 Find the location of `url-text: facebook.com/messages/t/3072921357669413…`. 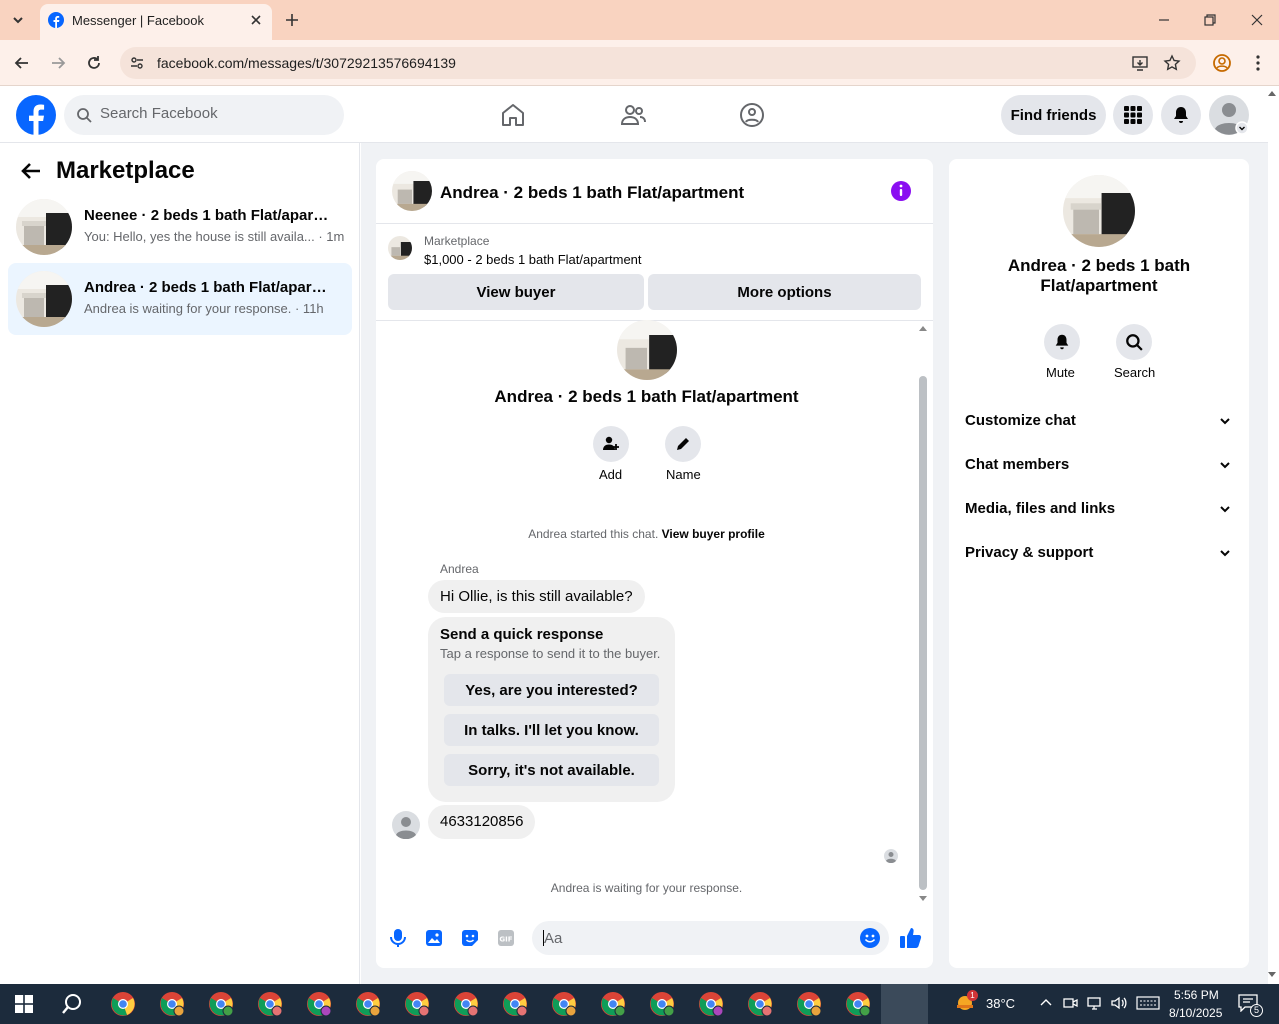

url-text: facebook.com/messages/t/3072921357669413… is located at coordinates (306, 63).